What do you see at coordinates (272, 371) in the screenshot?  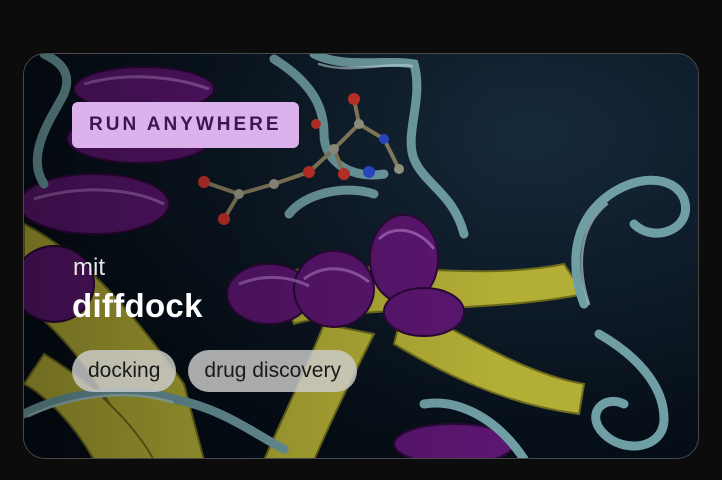 I see `tag-drug-discovery: drug discovery` at bounding box center [272, 371].